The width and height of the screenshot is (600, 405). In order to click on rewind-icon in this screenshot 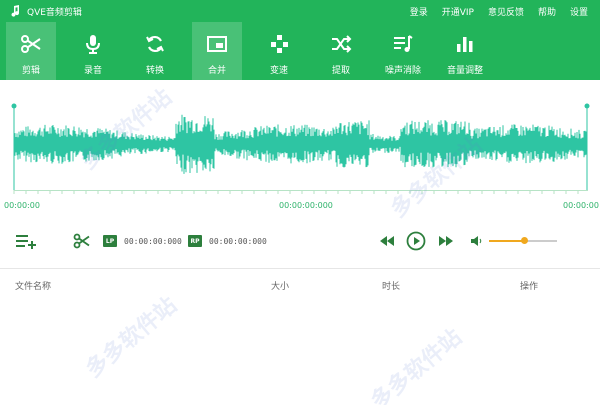, I will do `click(387, 241)`.